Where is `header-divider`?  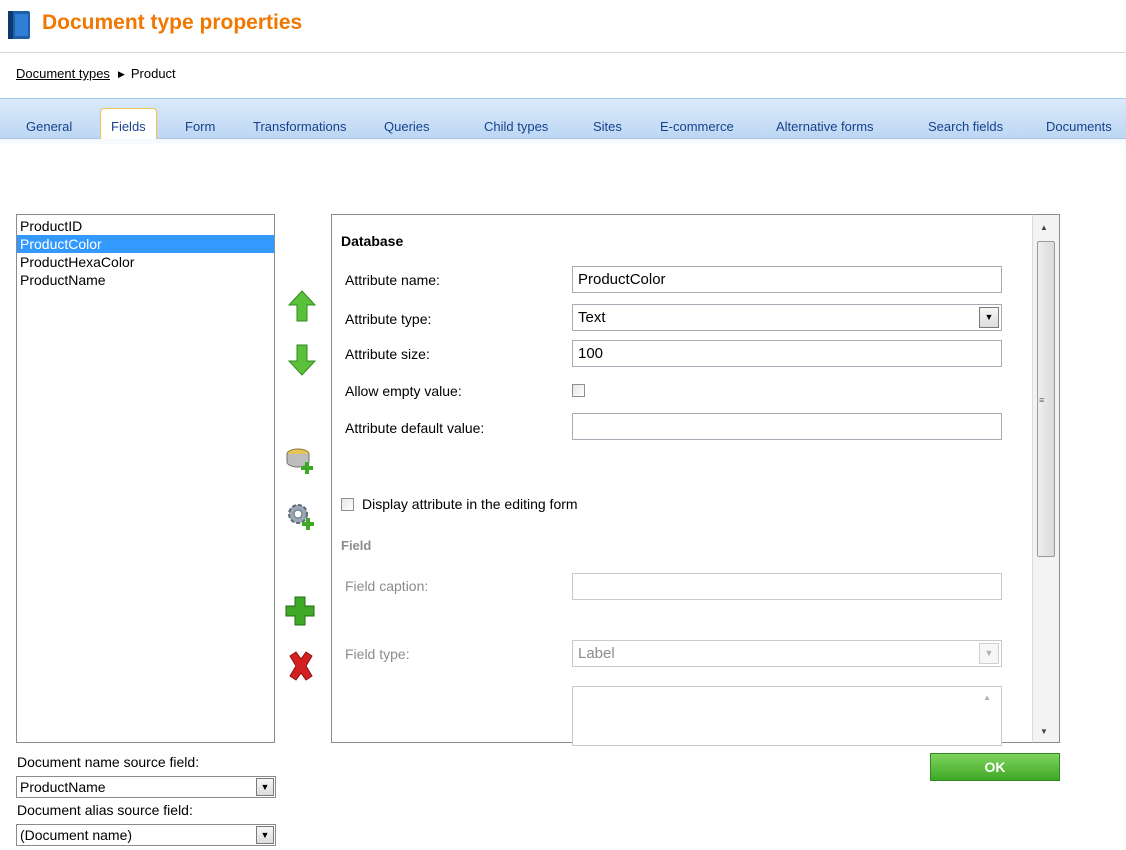
header-divider is located at coordinates (563, 52).